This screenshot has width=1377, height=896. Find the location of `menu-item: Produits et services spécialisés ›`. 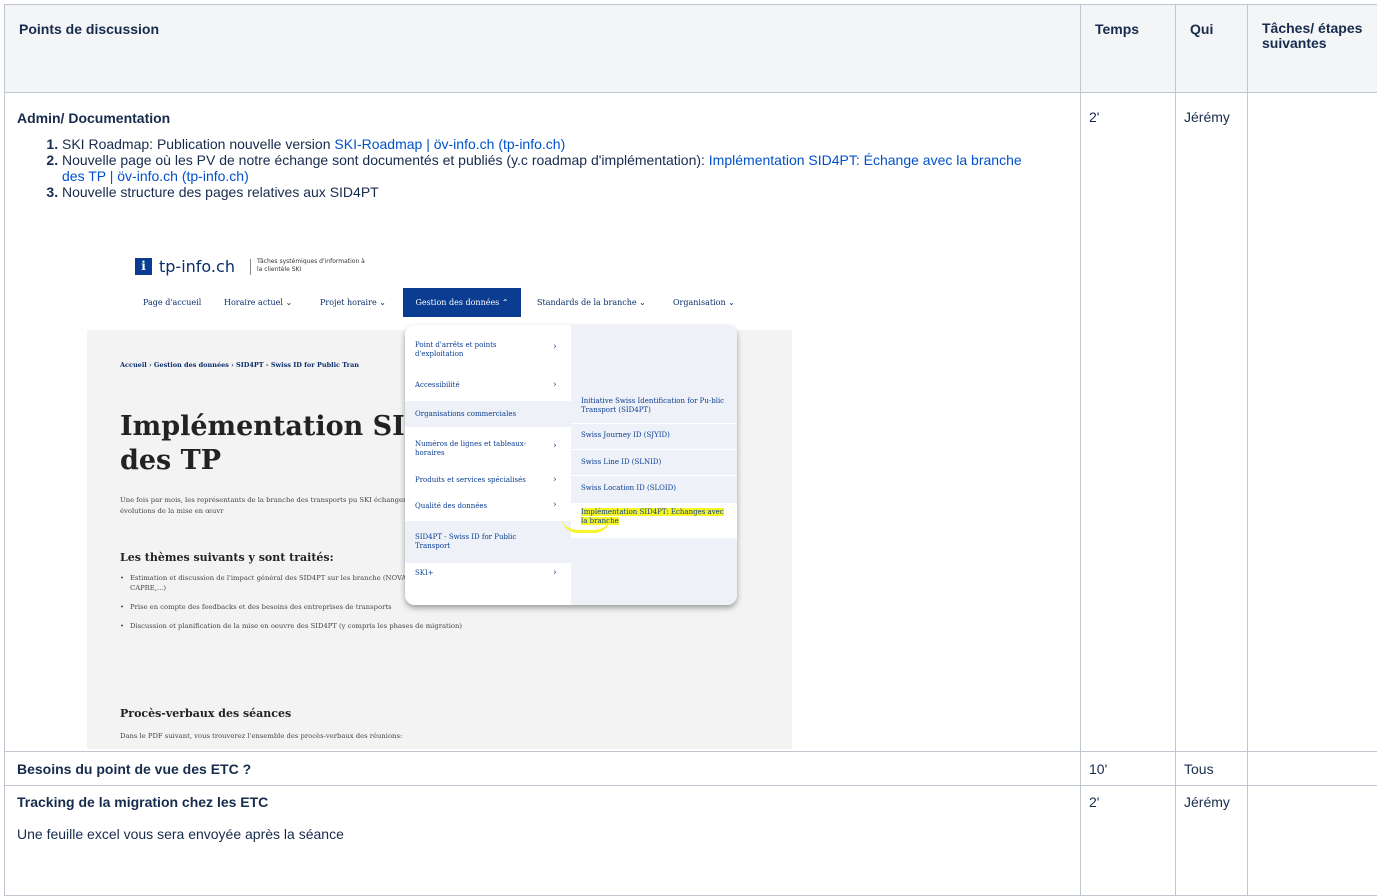

menu-item: Produits et services spécialisés › is located at coordinates (488, 482).